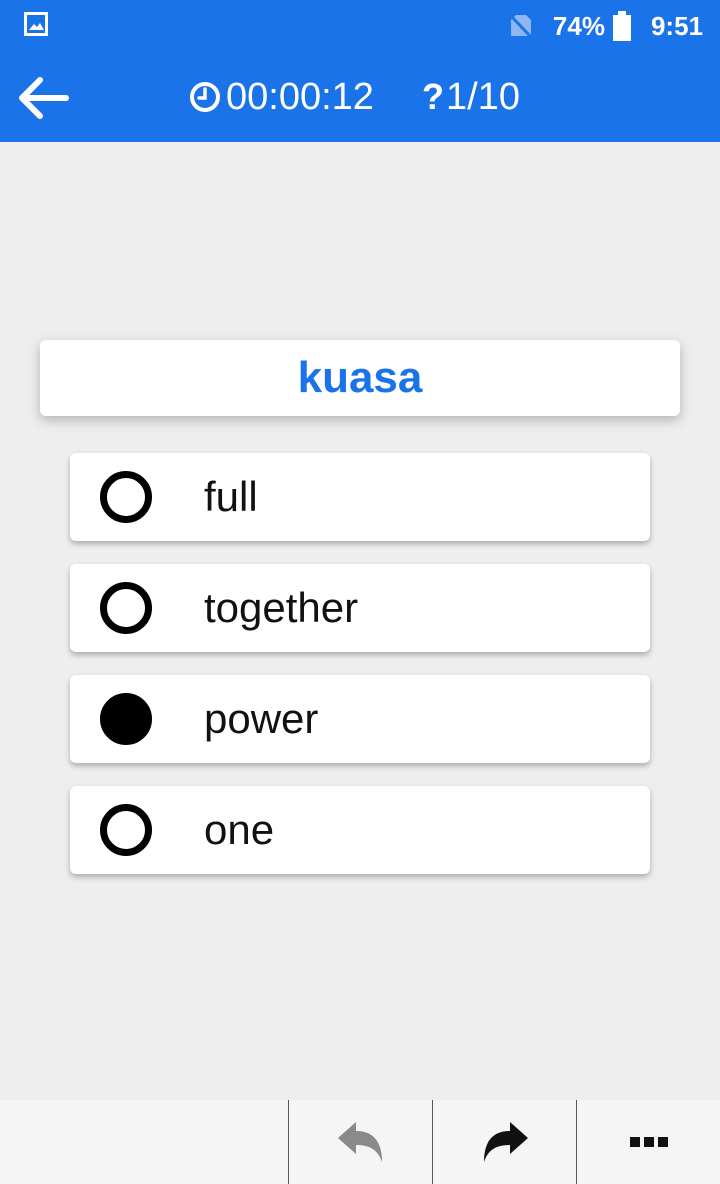 The image size is (720, 1184). I want to click on status-bar: 74% 9:51, so click(360, 26).